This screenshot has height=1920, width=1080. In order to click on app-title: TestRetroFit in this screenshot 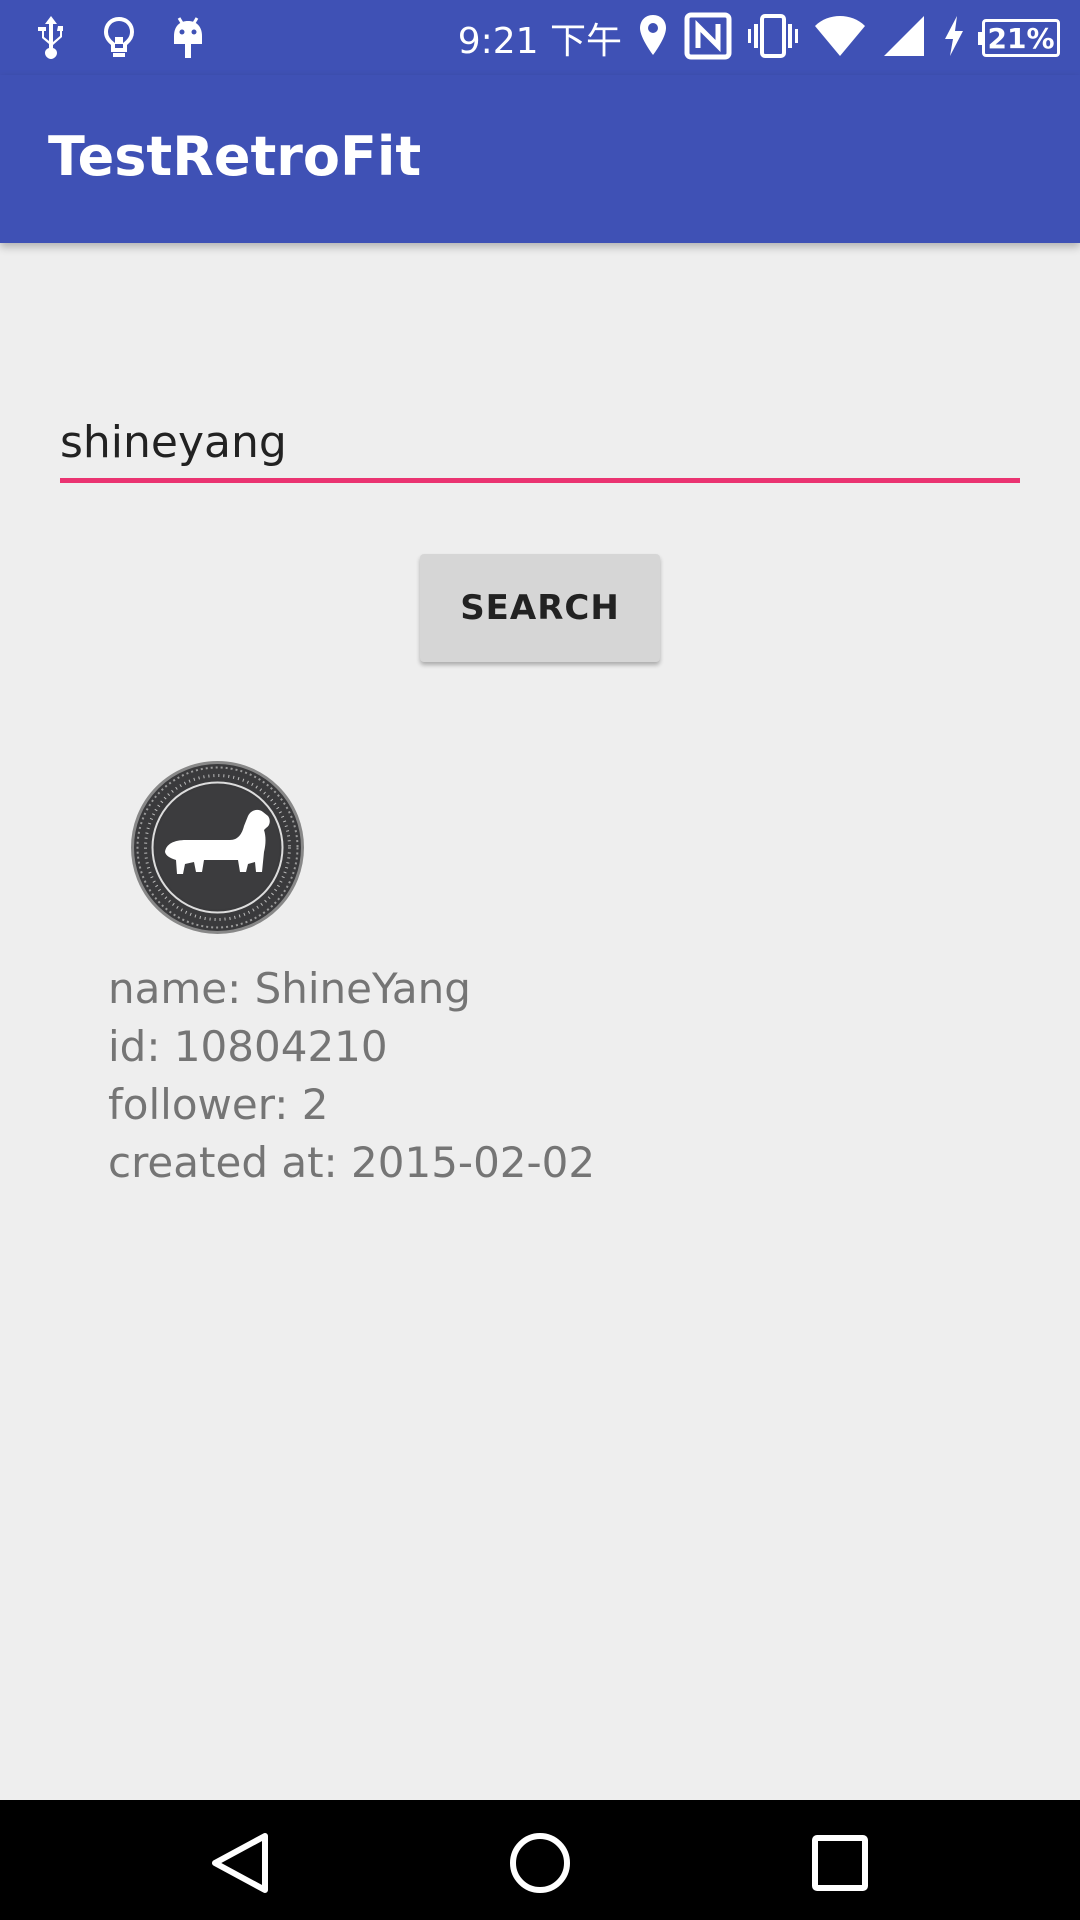, I will do `click(235, 156)`.